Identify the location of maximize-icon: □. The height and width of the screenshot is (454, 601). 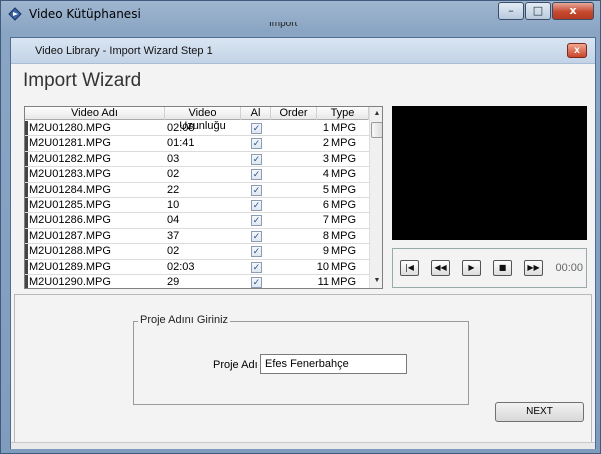
(538, 10).